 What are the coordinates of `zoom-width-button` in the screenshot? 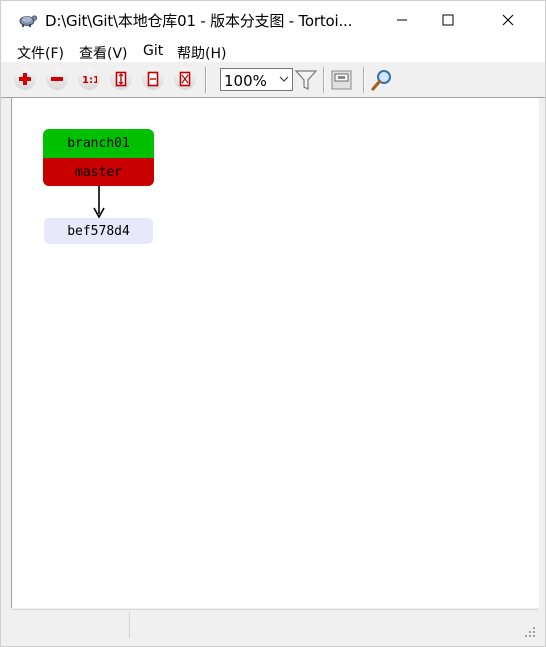 It's located at (153, 79).